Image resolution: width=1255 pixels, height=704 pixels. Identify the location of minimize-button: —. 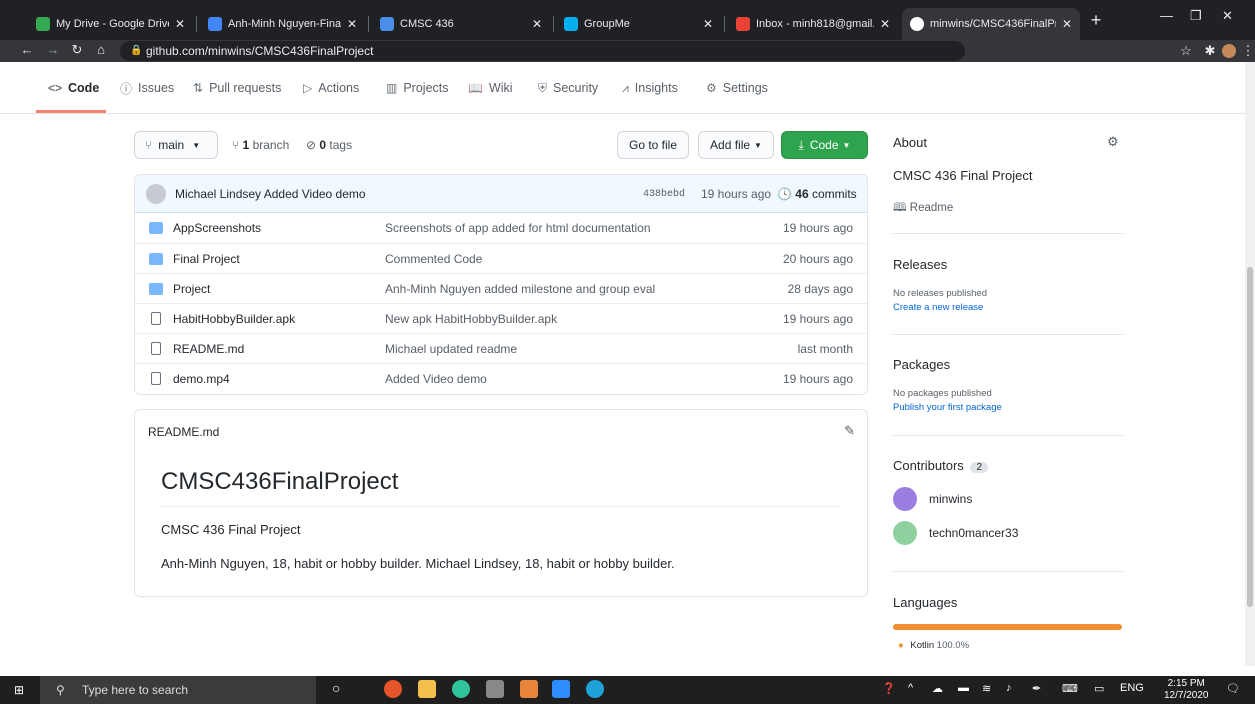
(1166, 15).